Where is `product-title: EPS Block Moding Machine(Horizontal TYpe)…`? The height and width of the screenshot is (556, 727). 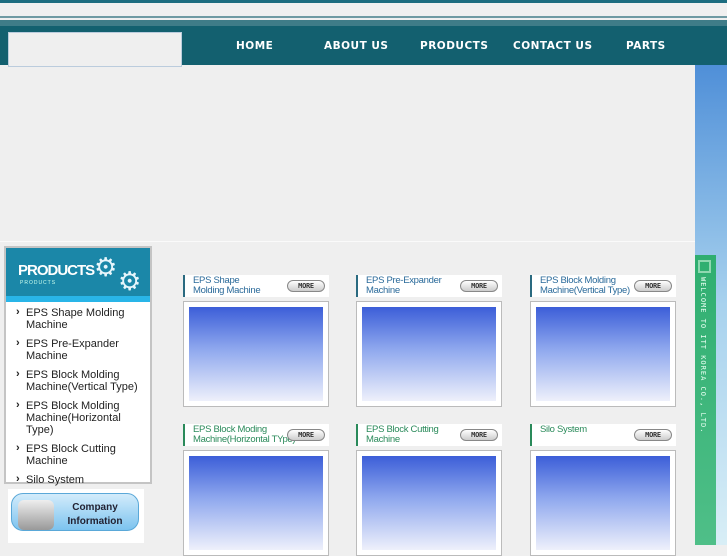 product-title: EPS Block Moding Machine(Horizontal TYpe)… is located at coordinates (256, 435).